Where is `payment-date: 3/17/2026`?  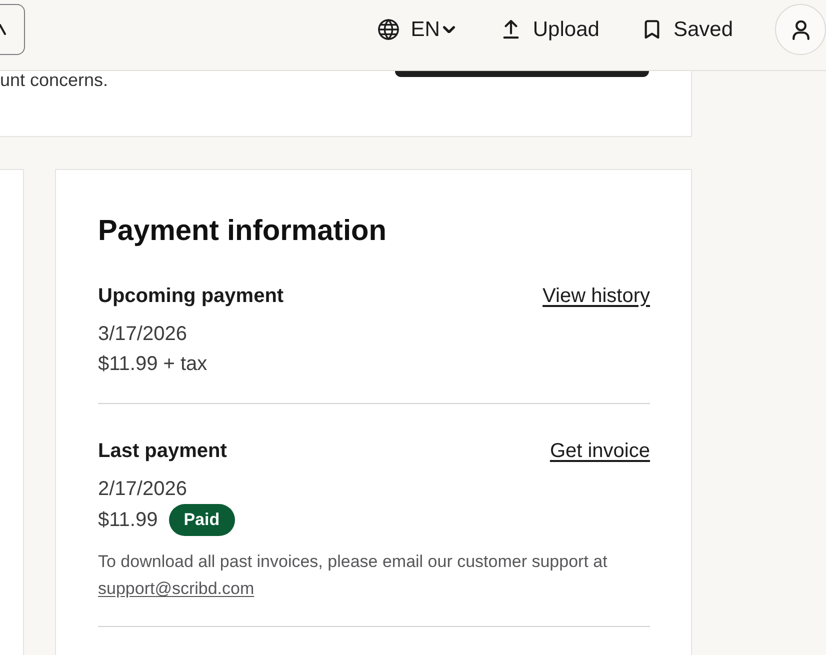
payment-date: 3/17/2026 is located at coordinates (143, 334).